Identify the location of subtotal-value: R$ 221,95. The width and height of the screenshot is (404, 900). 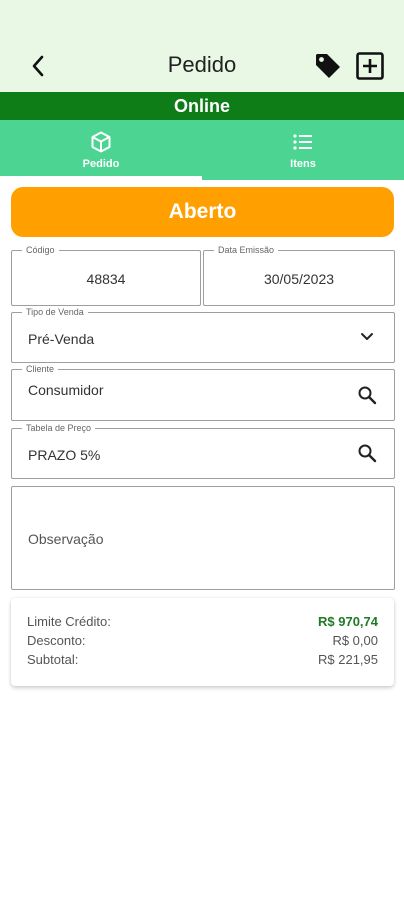
(348, 659).